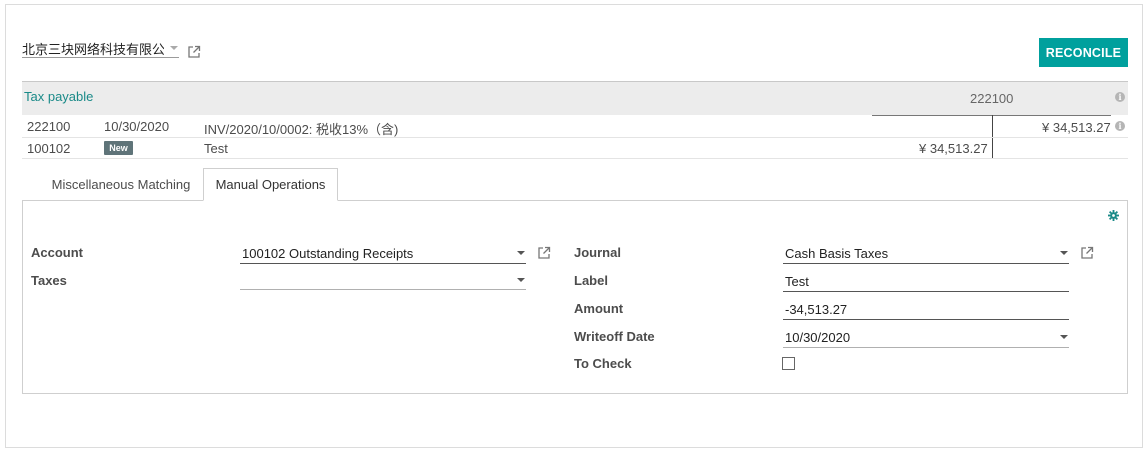  Describe the element at coordinates (1113, 215) in the screenshot. I see `gear-icon` at that location.